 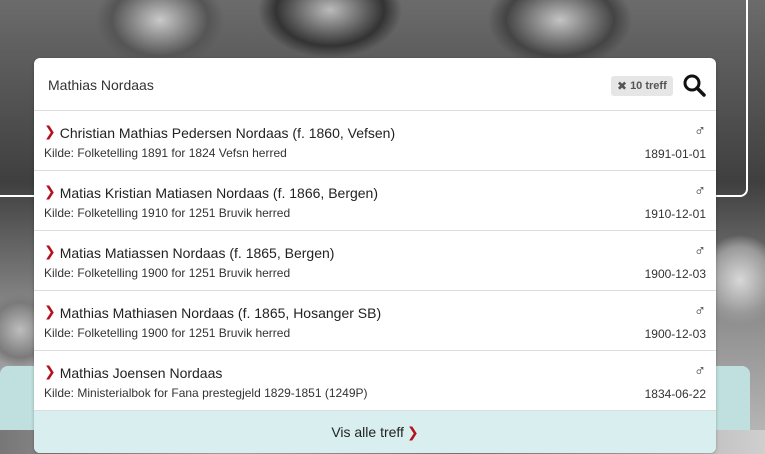 I want to click on search-bar: ✖ 10 treff, so click(x=375, y=84).